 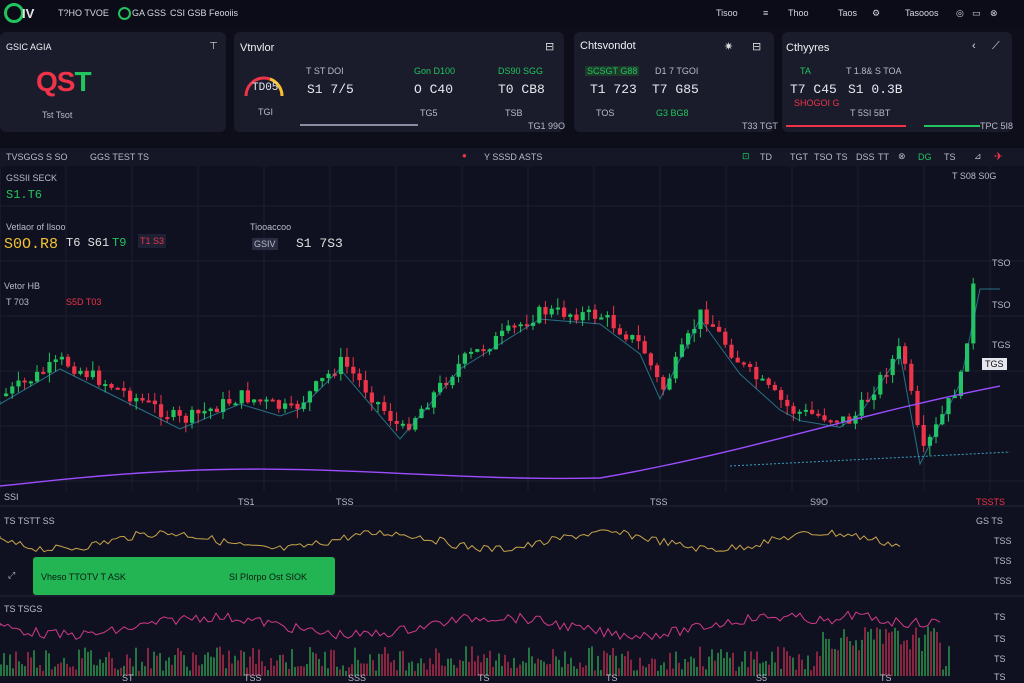 I want to click on chart-interval: GGS TEST TS, so click(x=119, y=157).